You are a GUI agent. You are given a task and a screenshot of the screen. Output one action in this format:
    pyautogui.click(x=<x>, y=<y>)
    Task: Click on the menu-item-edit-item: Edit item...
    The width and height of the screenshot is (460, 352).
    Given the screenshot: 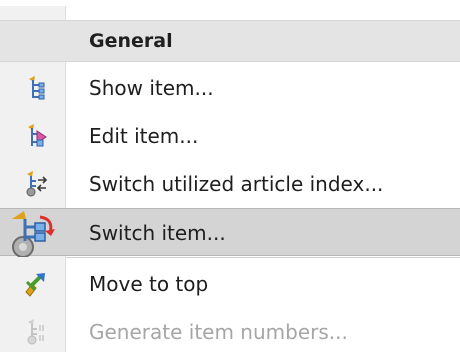 What is the action you would take?
    pyautogui.click(x=230, y=136)
    